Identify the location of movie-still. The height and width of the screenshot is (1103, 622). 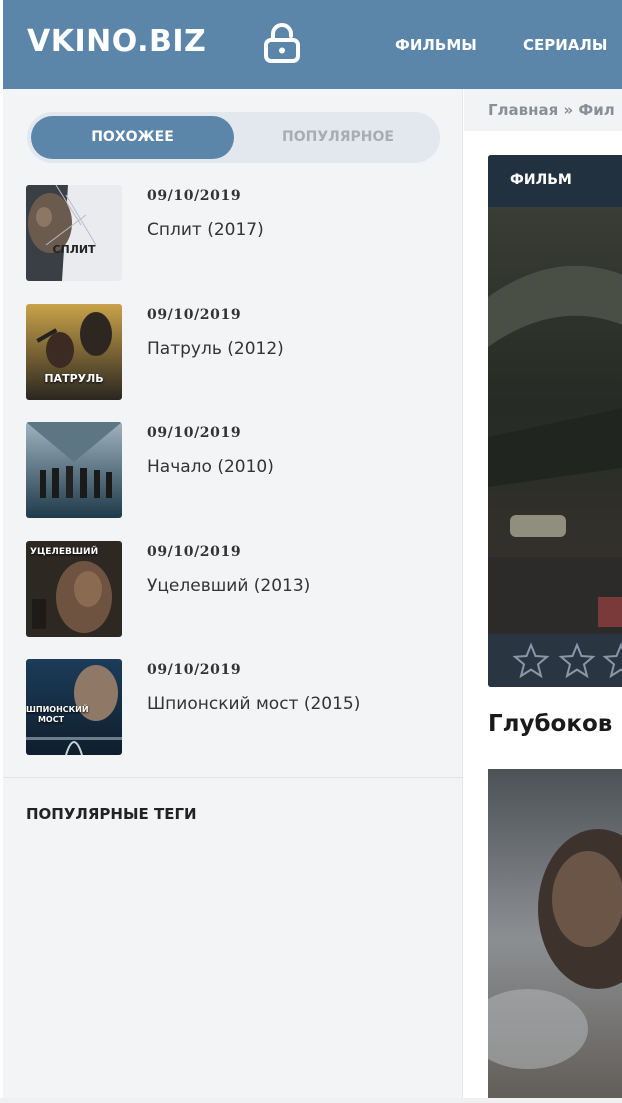
(555, 420).